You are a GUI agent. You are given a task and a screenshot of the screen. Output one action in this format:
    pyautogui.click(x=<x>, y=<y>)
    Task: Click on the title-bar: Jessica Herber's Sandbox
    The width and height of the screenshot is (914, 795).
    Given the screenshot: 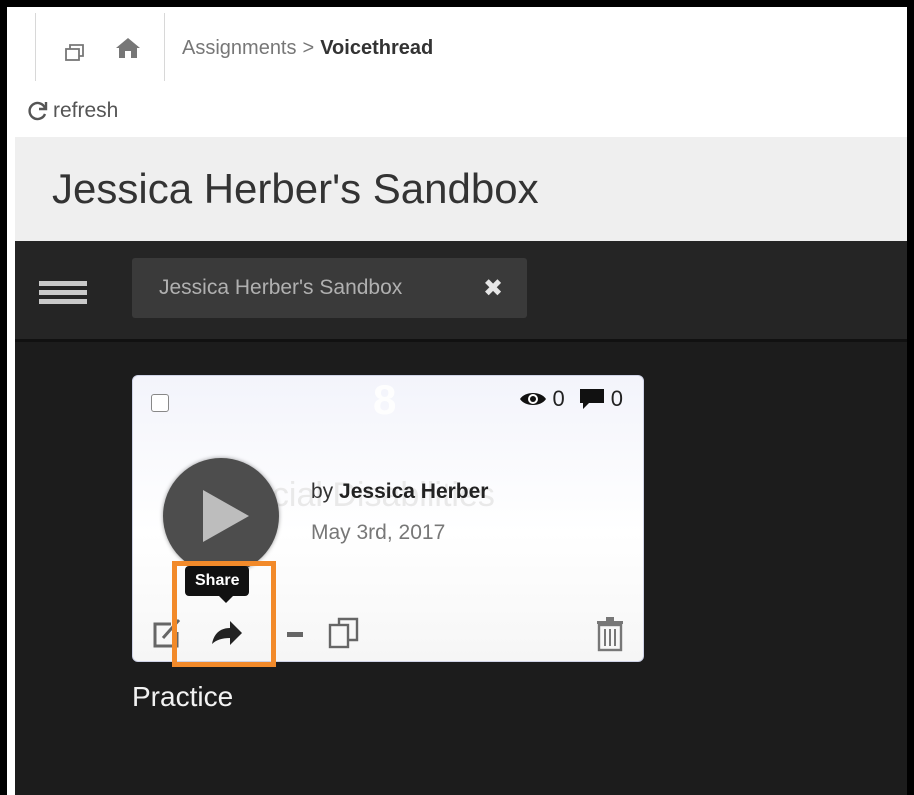 What is the action you would take?
    pyautogui.click(x=461, y=189)
    